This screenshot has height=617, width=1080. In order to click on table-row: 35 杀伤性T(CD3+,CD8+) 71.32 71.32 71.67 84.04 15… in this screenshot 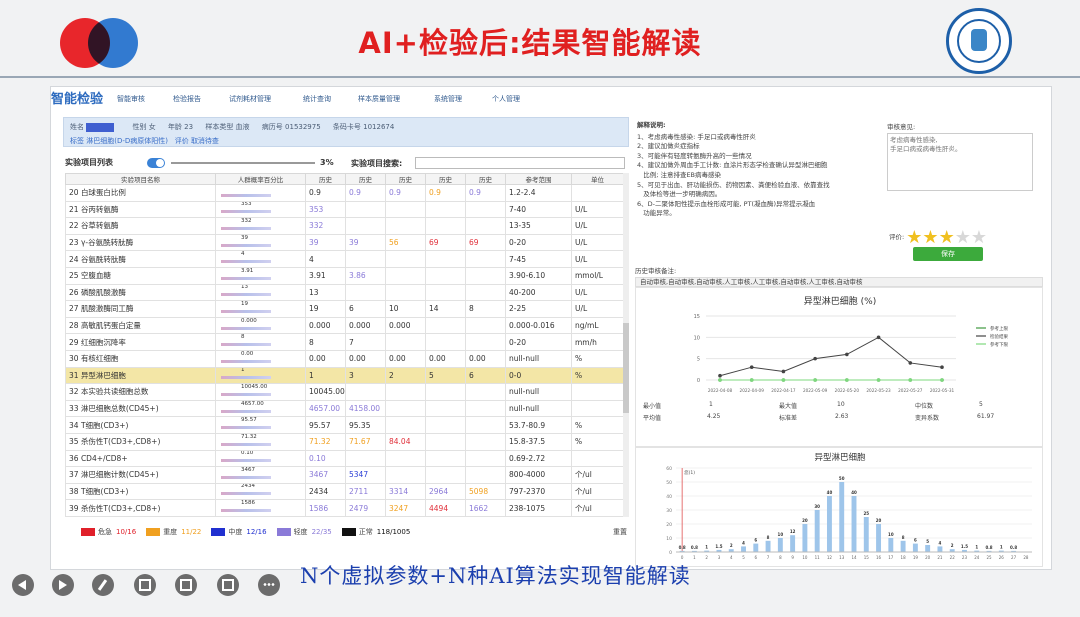, I will do `click(344, 441)`.